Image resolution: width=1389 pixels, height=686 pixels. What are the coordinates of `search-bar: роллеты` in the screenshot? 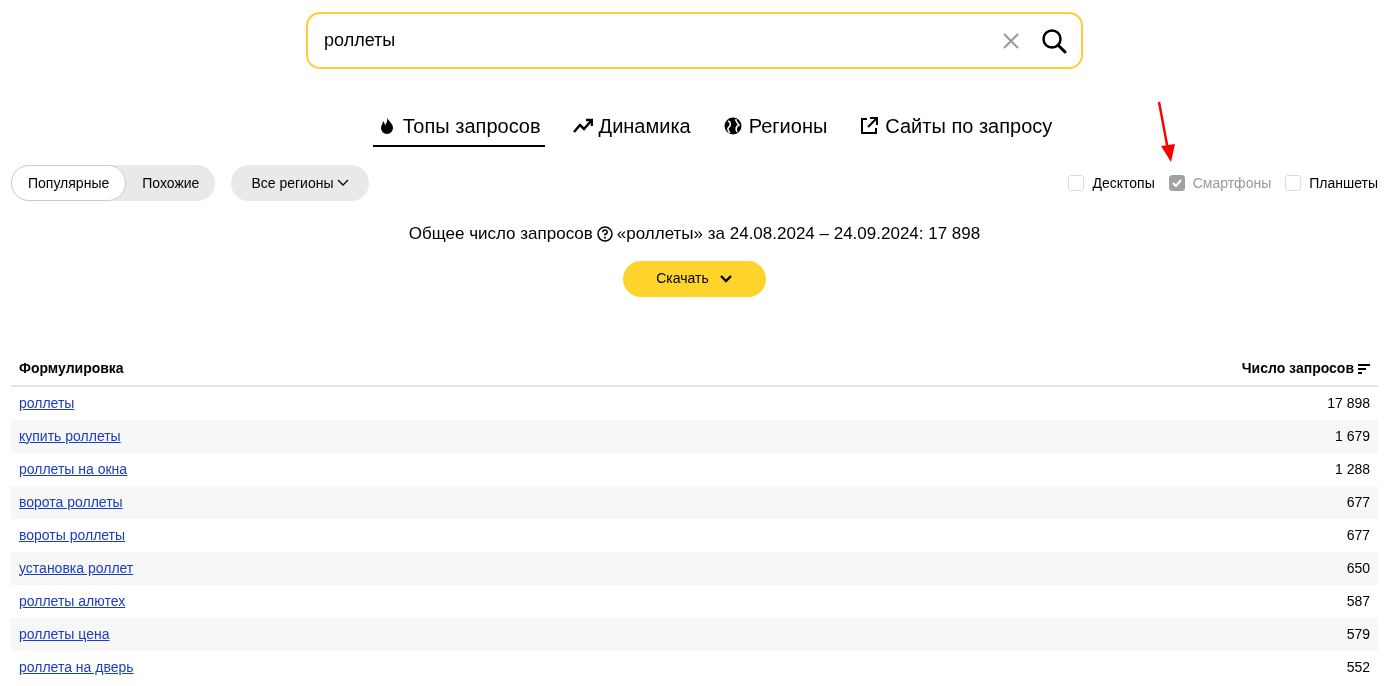 It's located at (694, 40).